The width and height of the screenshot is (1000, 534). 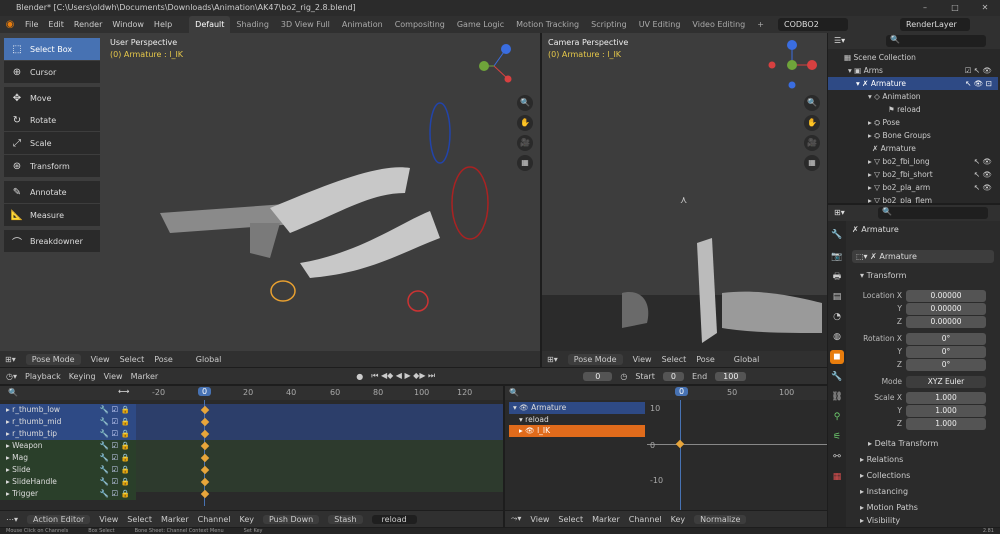 What do you see at coordinates (913, 96) in the screenshot?
I see `outliner-item: ▾ ◇ Animation` at bounding box center [913, 96].